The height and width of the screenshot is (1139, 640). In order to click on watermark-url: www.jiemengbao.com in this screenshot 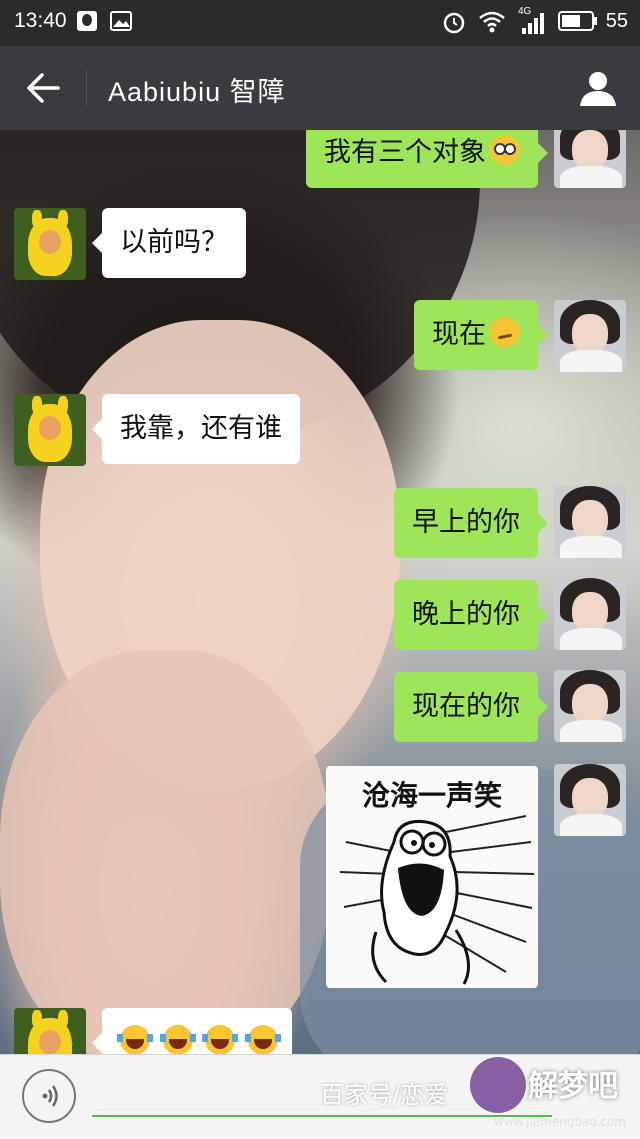, I will do `click(559, 1122)`.